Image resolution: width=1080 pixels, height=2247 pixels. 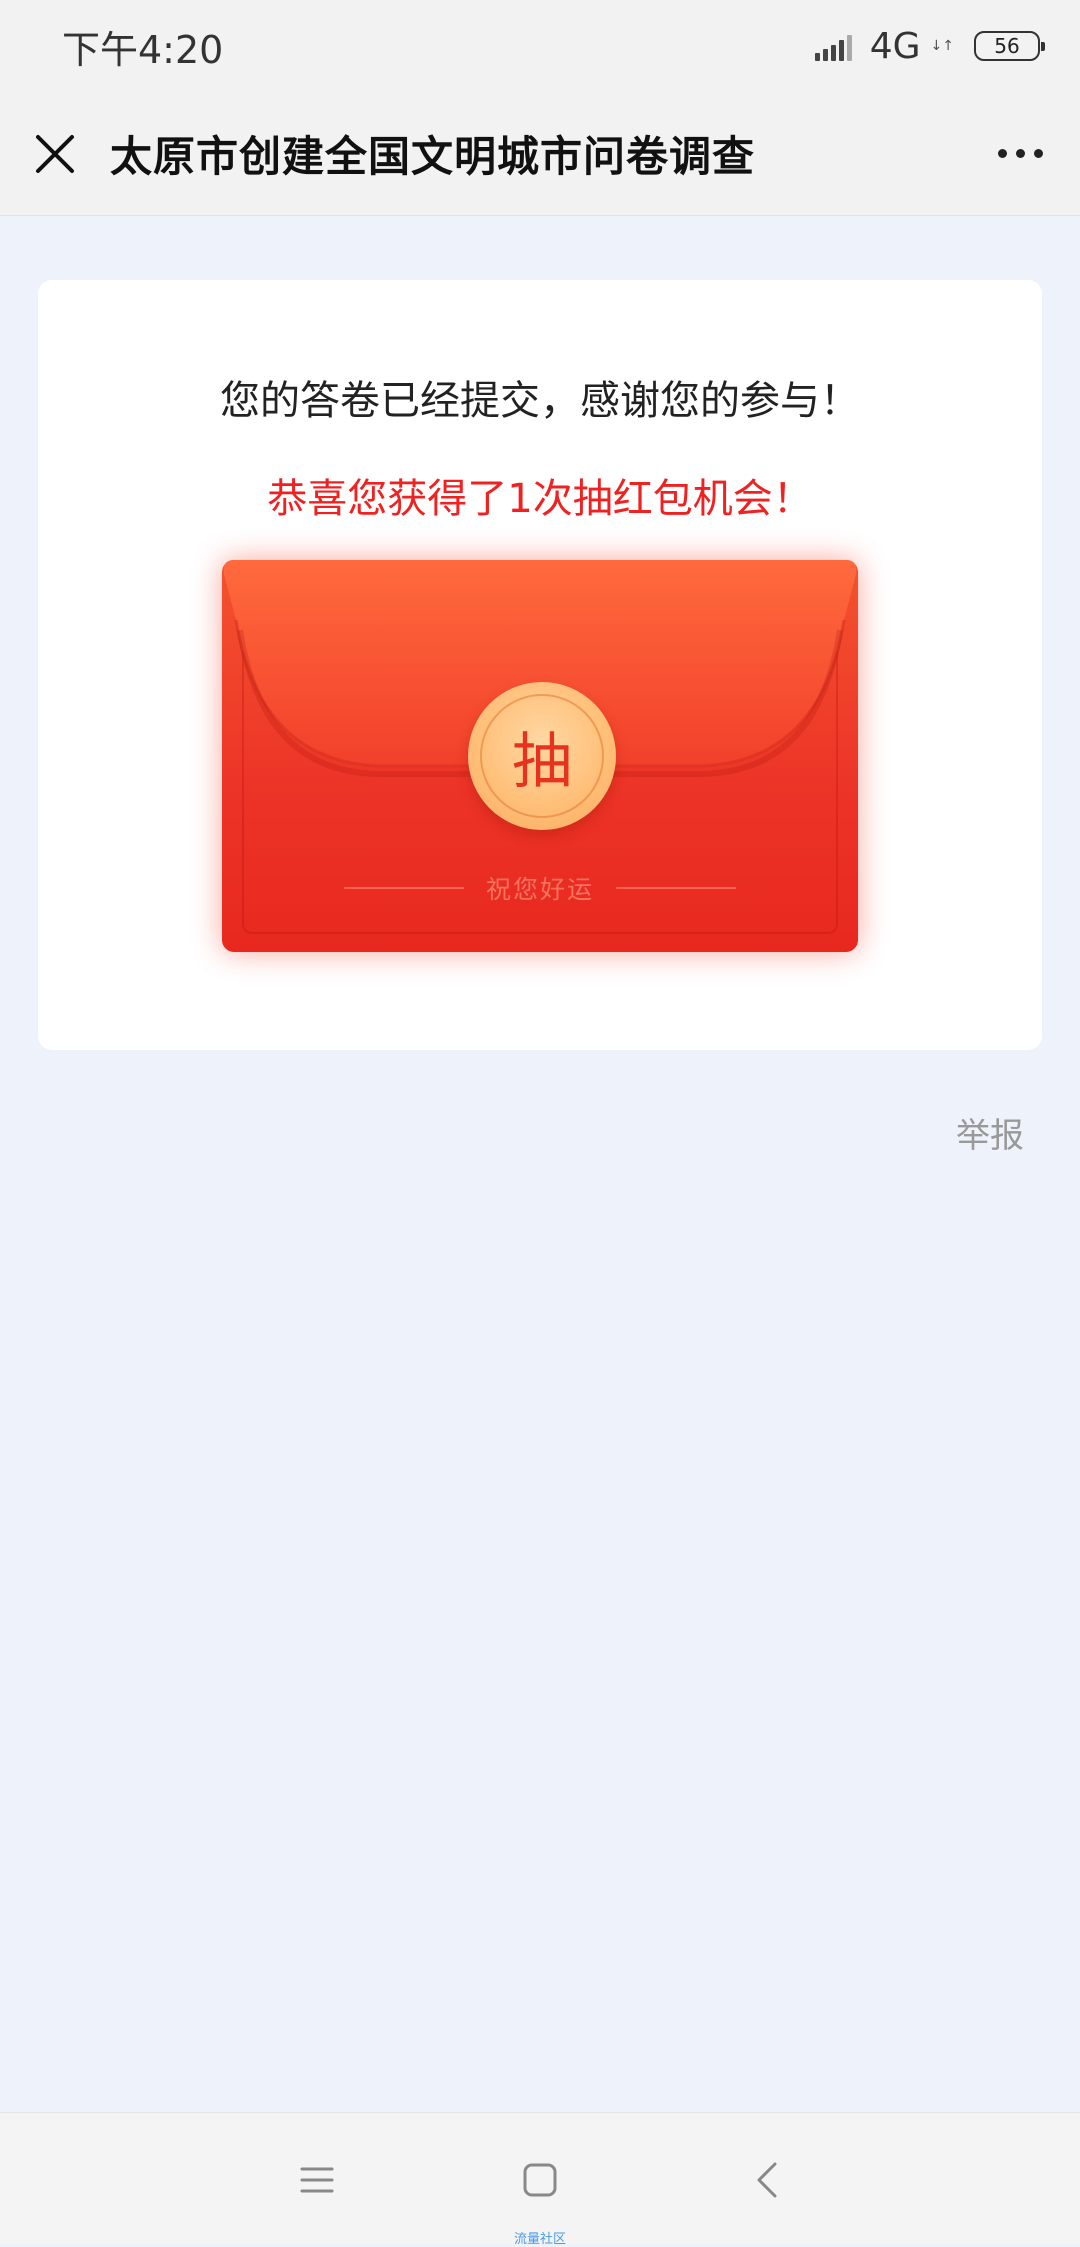 I want to click on network-arrows-icon: ↓↑, so click(x=942, y=46).